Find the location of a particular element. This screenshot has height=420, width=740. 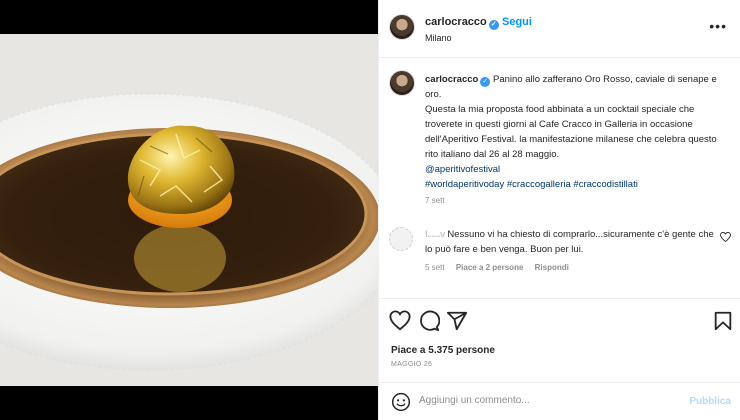

comment-icon is located at coordinates (429, 321).